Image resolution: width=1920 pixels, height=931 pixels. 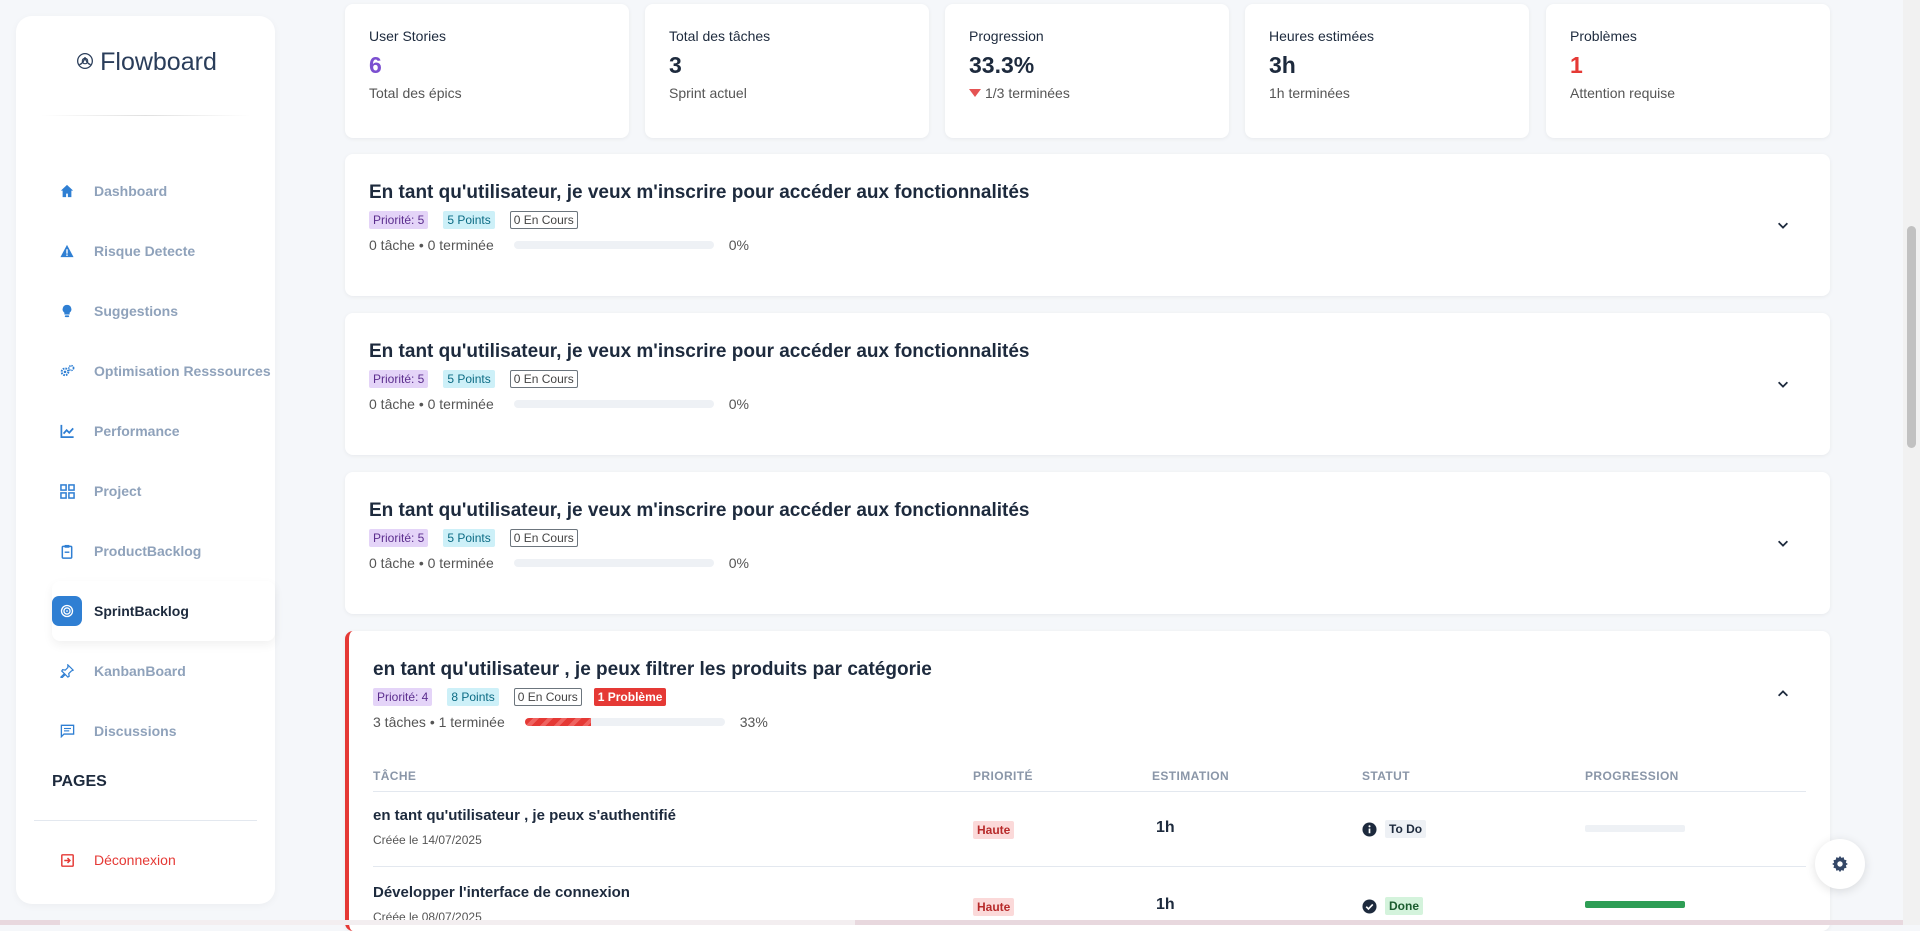 I want to click on stat-sub: Attention requise, so click(x=1688, y=93).